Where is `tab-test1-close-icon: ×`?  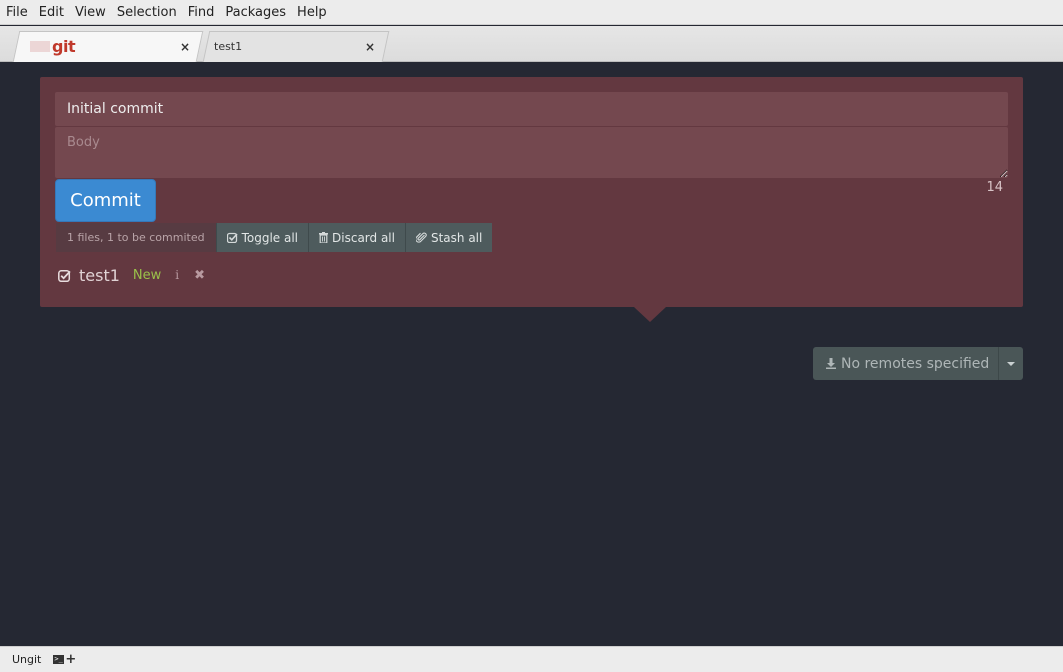
tab-test1-close-icon: × is located at coordinates (370, 47).